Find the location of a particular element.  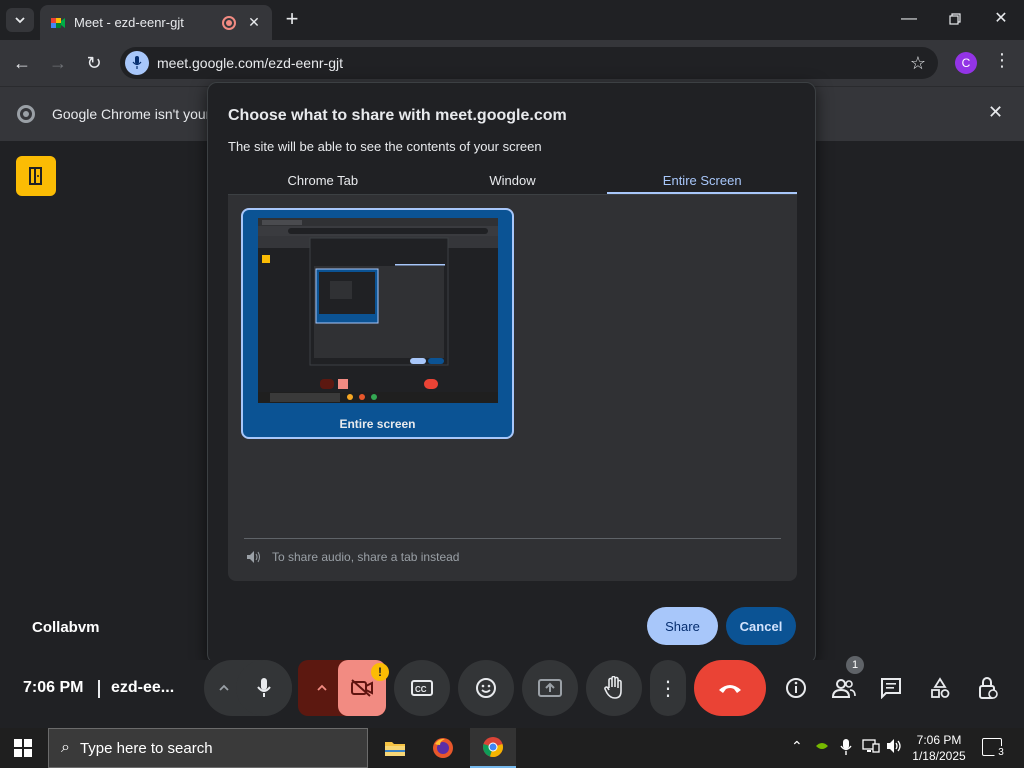

taskbar-search: ⌕ is located at coordinates (208, 748).